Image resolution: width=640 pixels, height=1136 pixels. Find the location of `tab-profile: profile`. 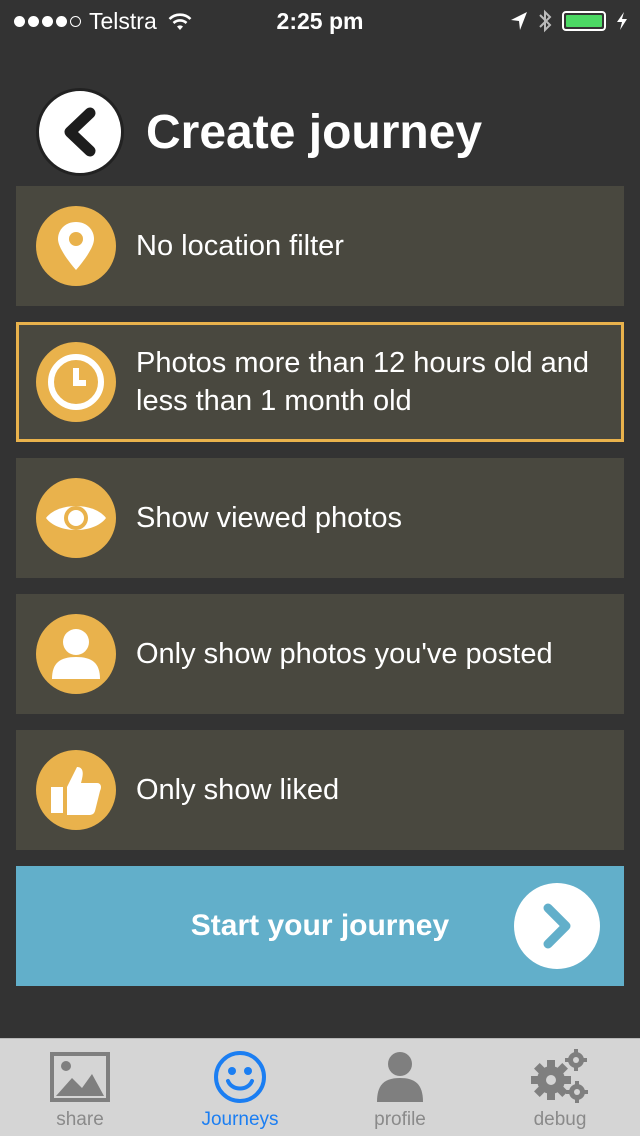

tab-profile: profile is located at coordinates (400, 1087).